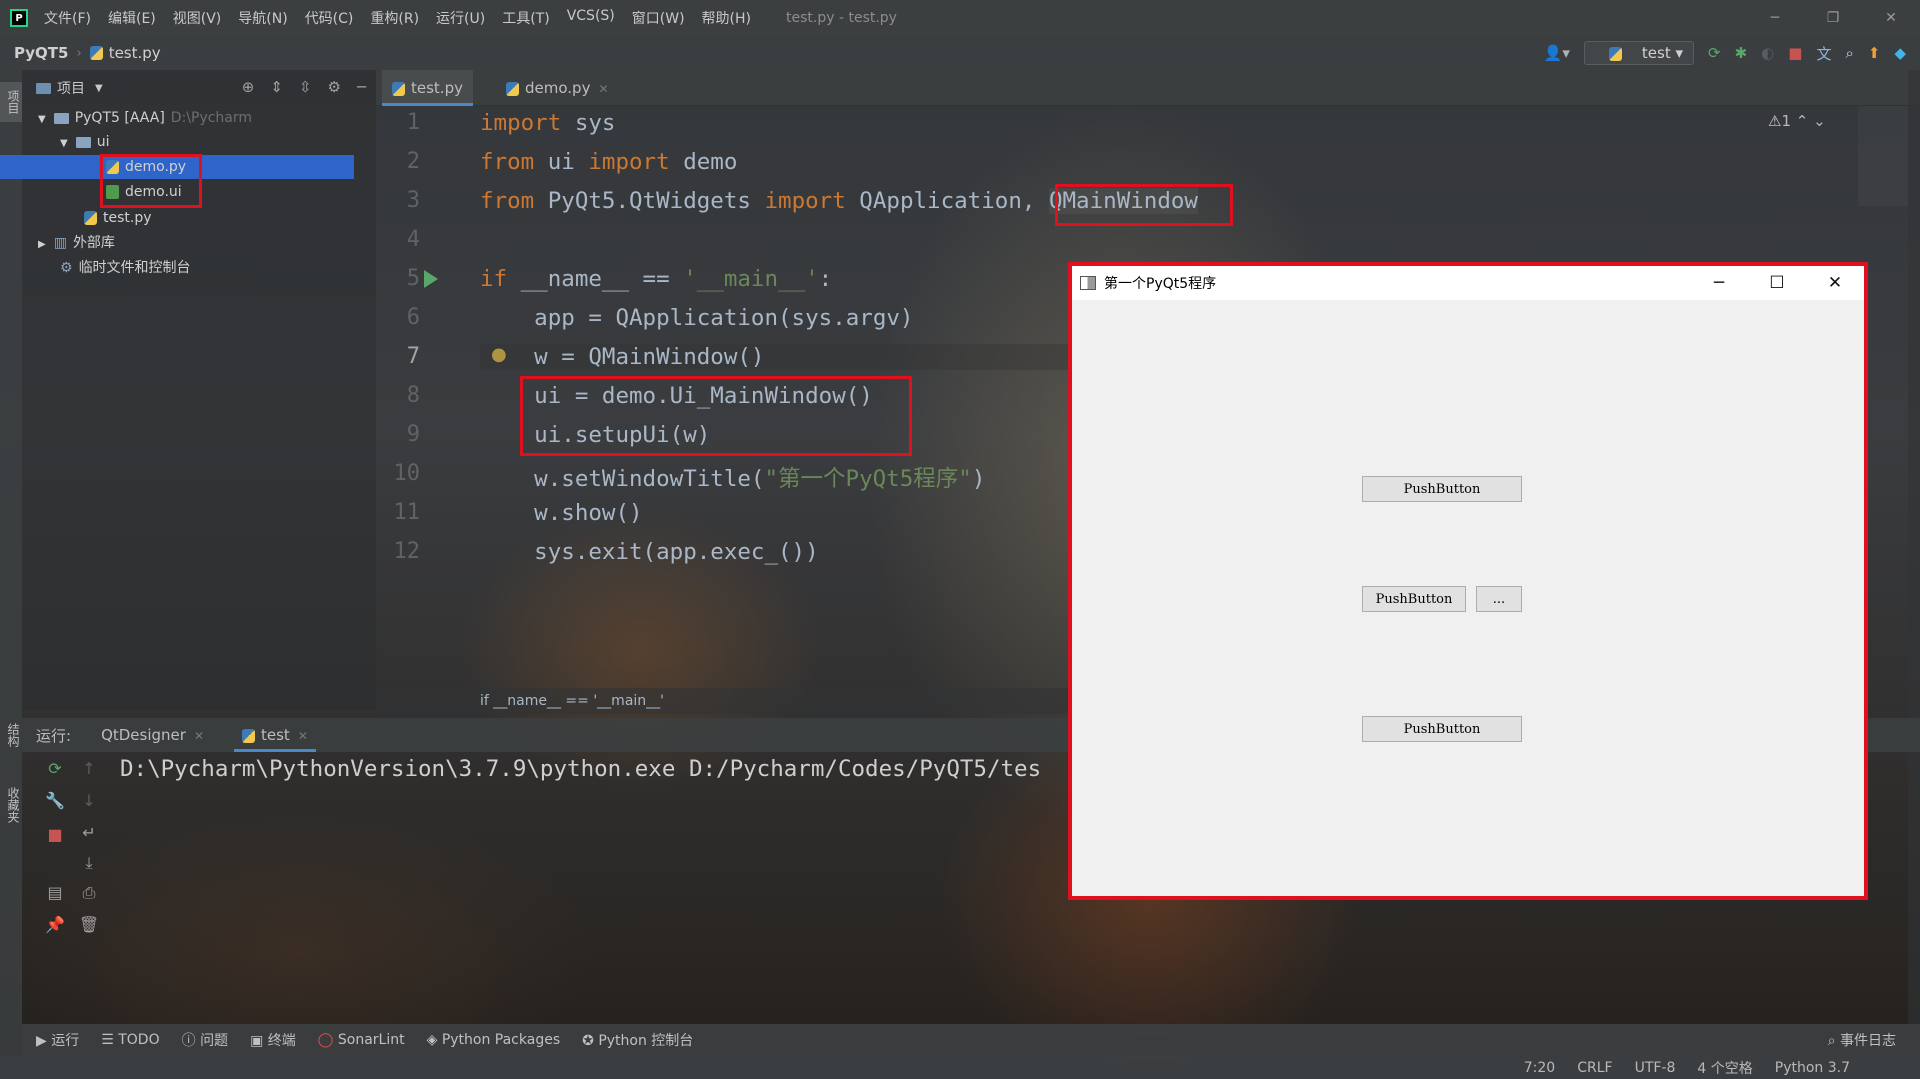 The height and width of the screenshot is (1079, 1920). Describe the element at coordinates (55, 925) in the screenshot. I see `pin-icon: 📌` at that location.